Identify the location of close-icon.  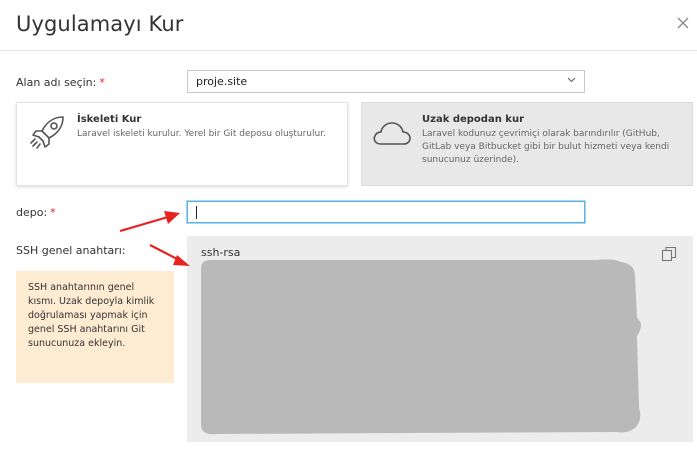
(683, 23).